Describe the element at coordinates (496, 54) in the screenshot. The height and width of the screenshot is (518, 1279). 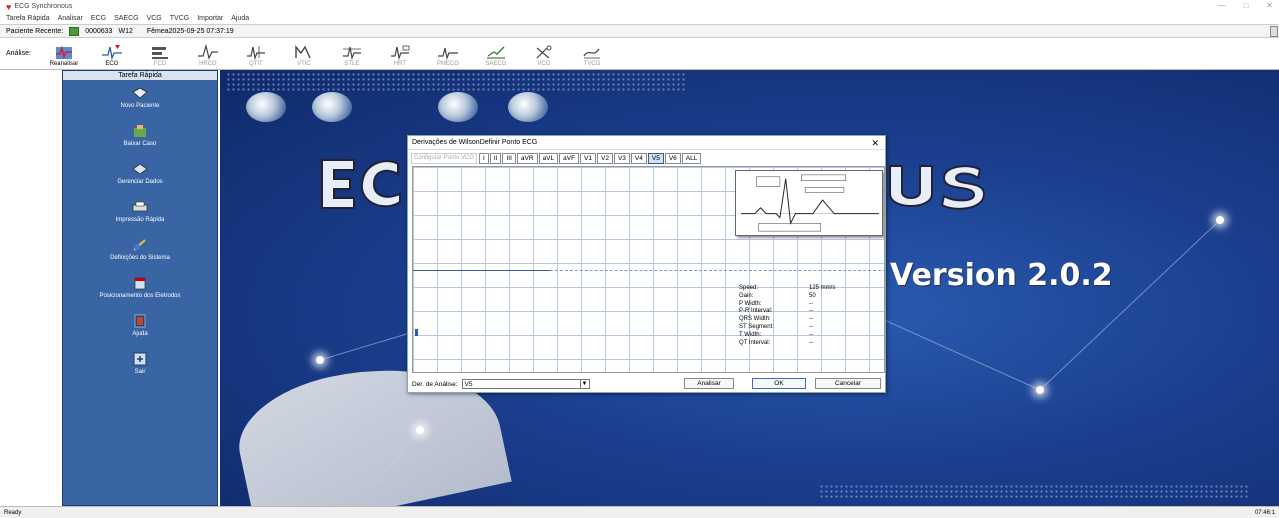
I see `saecg-tool-button: SAECG` at that location.